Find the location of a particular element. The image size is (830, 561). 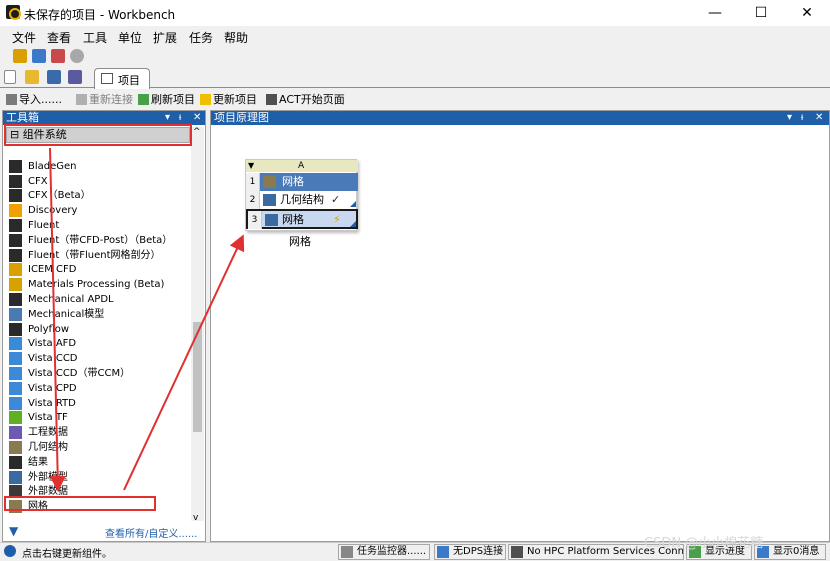

arrow-down-to-mesh is located at coordinates (57, 319).